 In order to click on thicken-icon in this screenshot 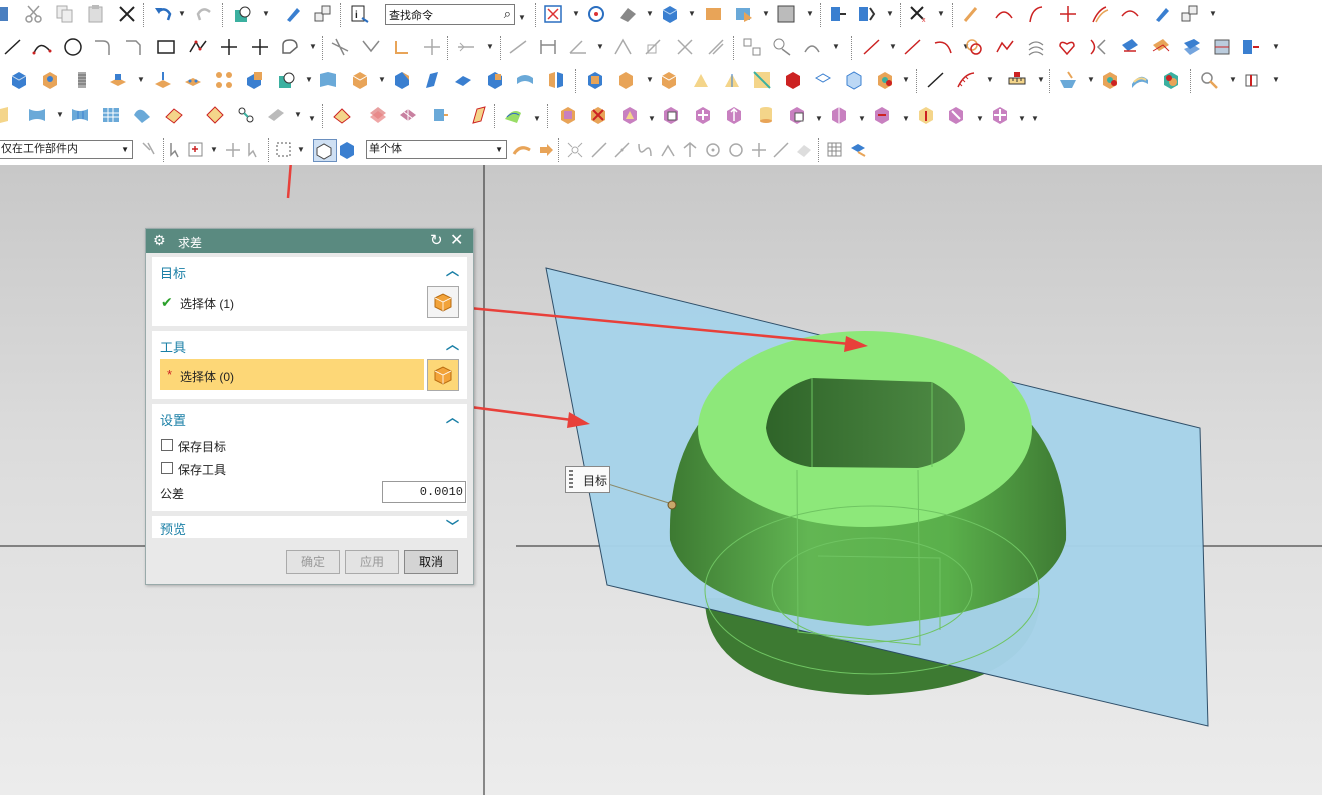, I will do `click(479, 115)`.